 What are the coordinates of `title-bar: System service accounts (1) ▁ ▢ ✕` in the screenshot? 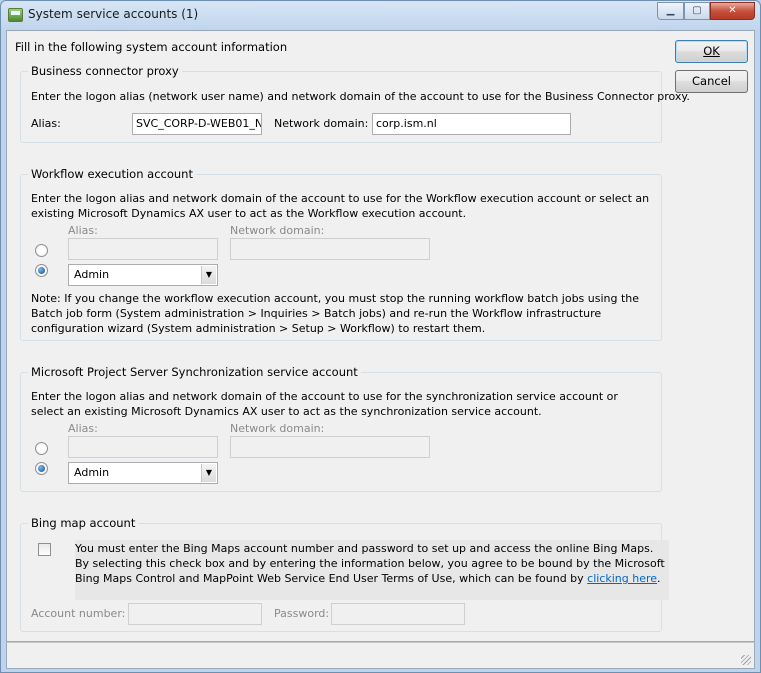 It's located at (380, 15).